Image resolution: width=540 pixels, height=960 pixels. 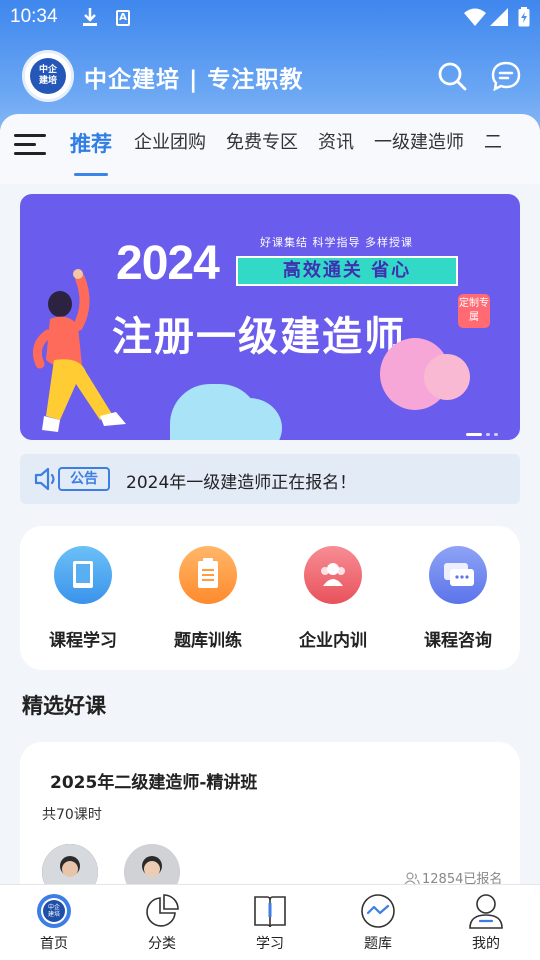 What do you see at coordinates (524, 17) in the screenshot?
I see `battery-charging-icon` at bounding box center [524, 17].